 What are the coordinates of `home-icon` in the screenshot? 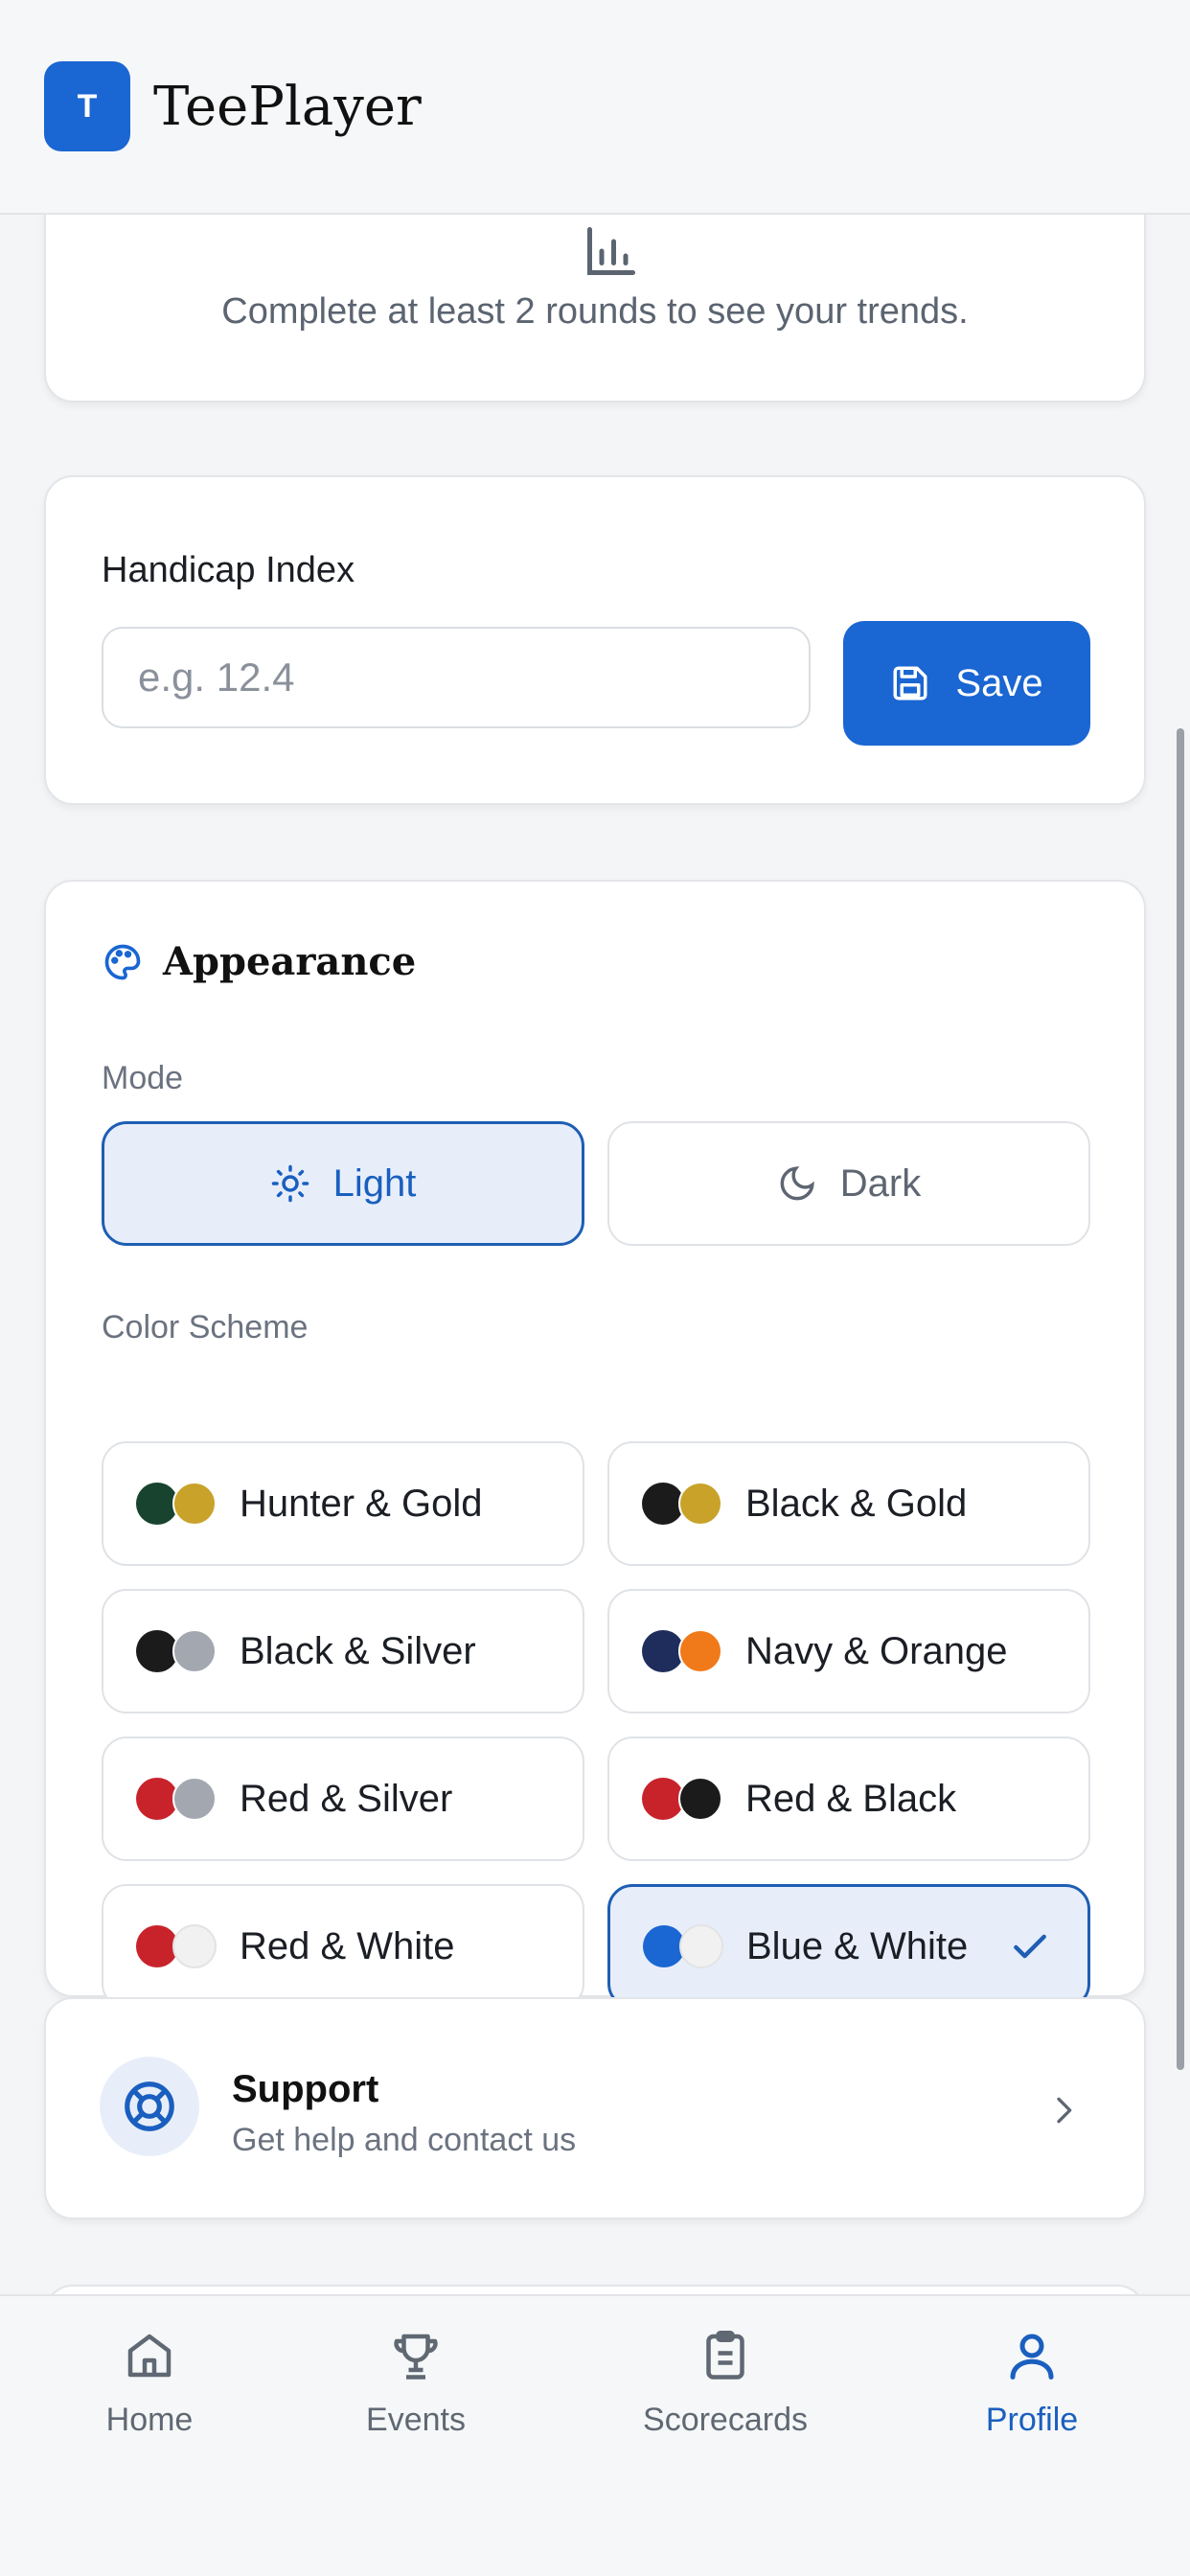 It's located at (150, 2356).